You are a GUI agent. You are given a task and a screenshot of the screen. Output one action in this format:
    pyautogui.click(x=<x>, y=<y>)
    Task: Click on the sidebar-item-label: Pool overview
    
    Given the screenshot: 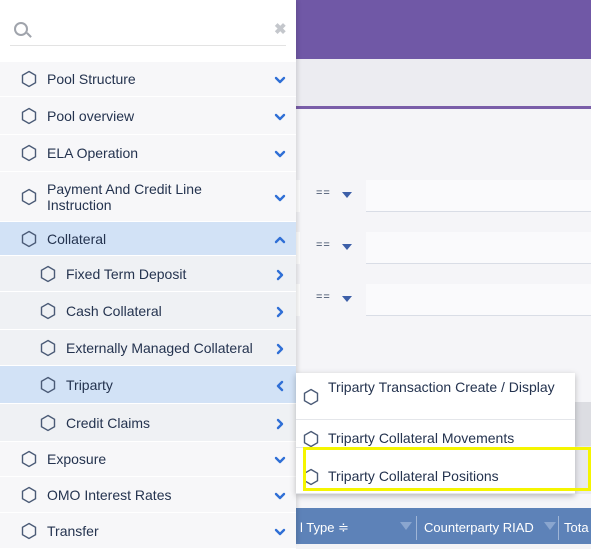 What is the action you would take?
    pyautogui.click(x=91, y=115)
    